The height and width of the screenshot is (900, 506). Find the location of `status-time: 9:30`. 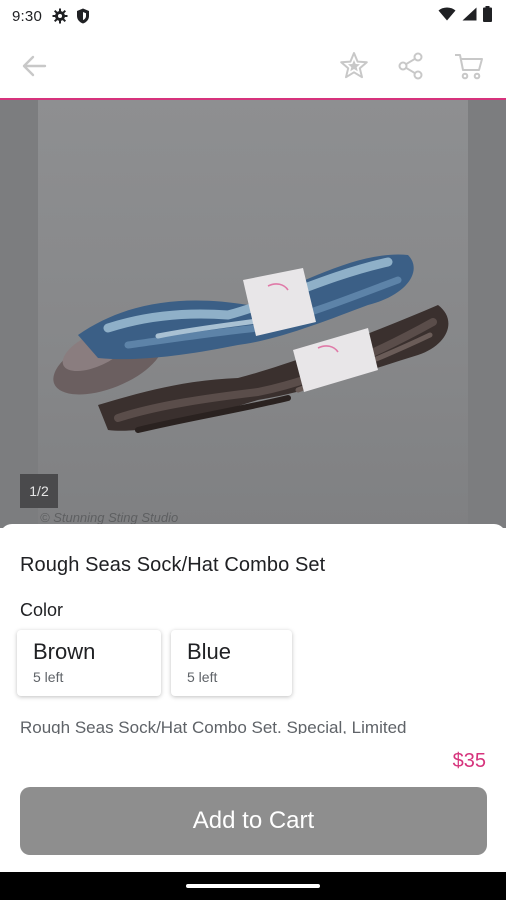

status-time: 9:30 is located at coordinates (27, 16).